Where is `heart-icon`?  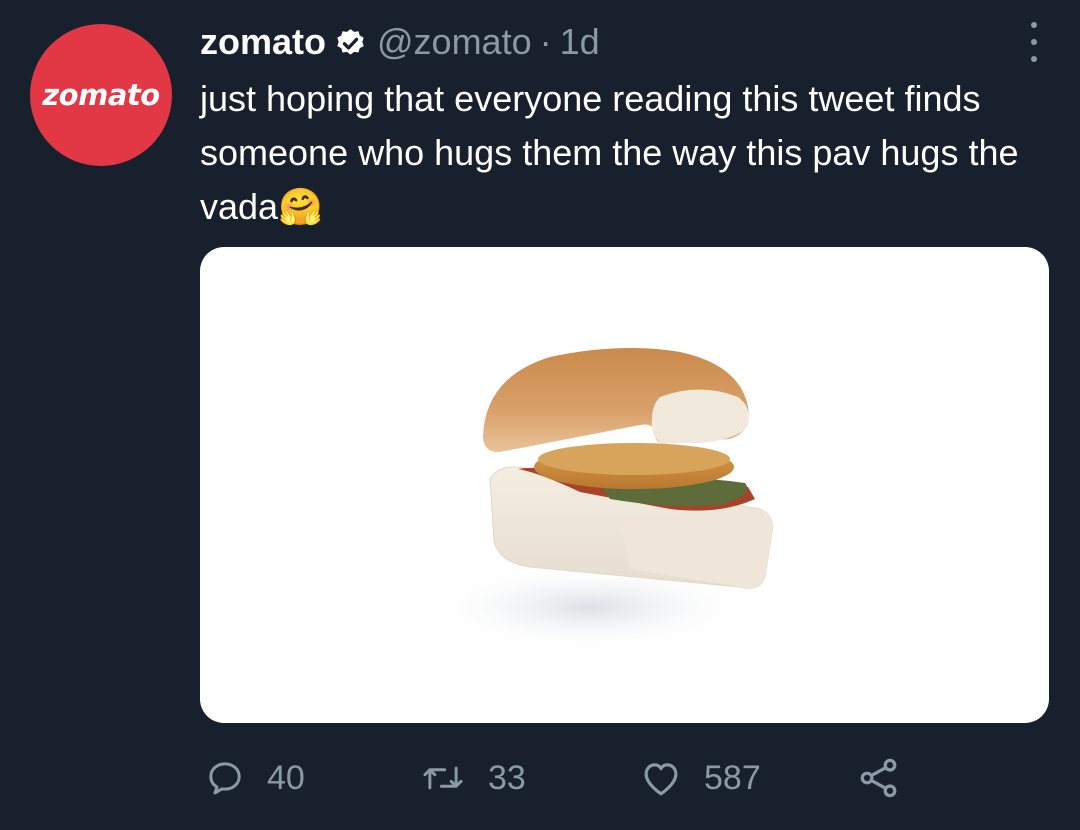 heart-icon is located at coordinates (661, 779).